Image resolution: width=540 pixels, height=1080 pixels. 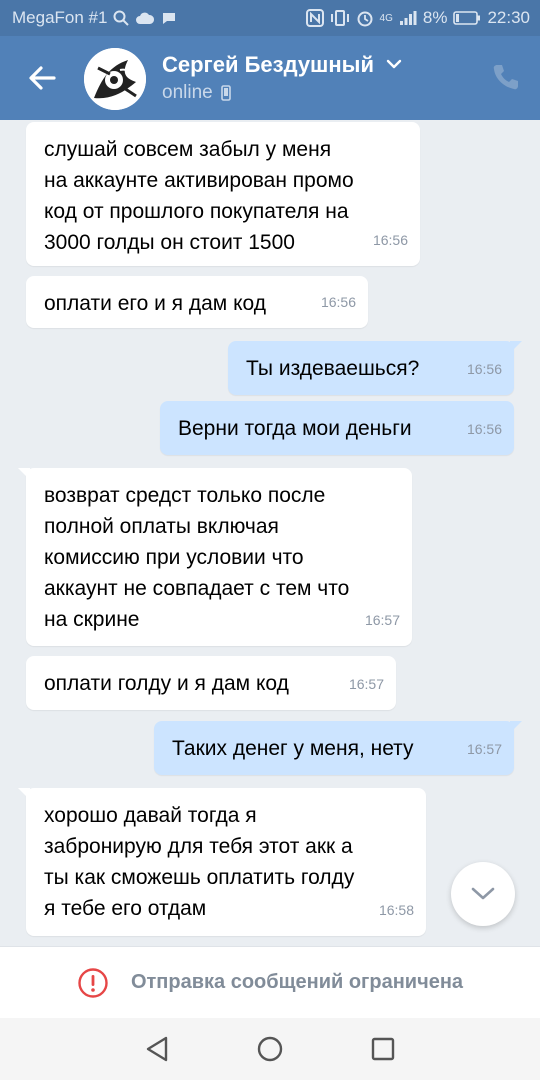 I want to click on messaging-restricted-bar: Отправка сообщений ограничена, so click(x=270, y=982).